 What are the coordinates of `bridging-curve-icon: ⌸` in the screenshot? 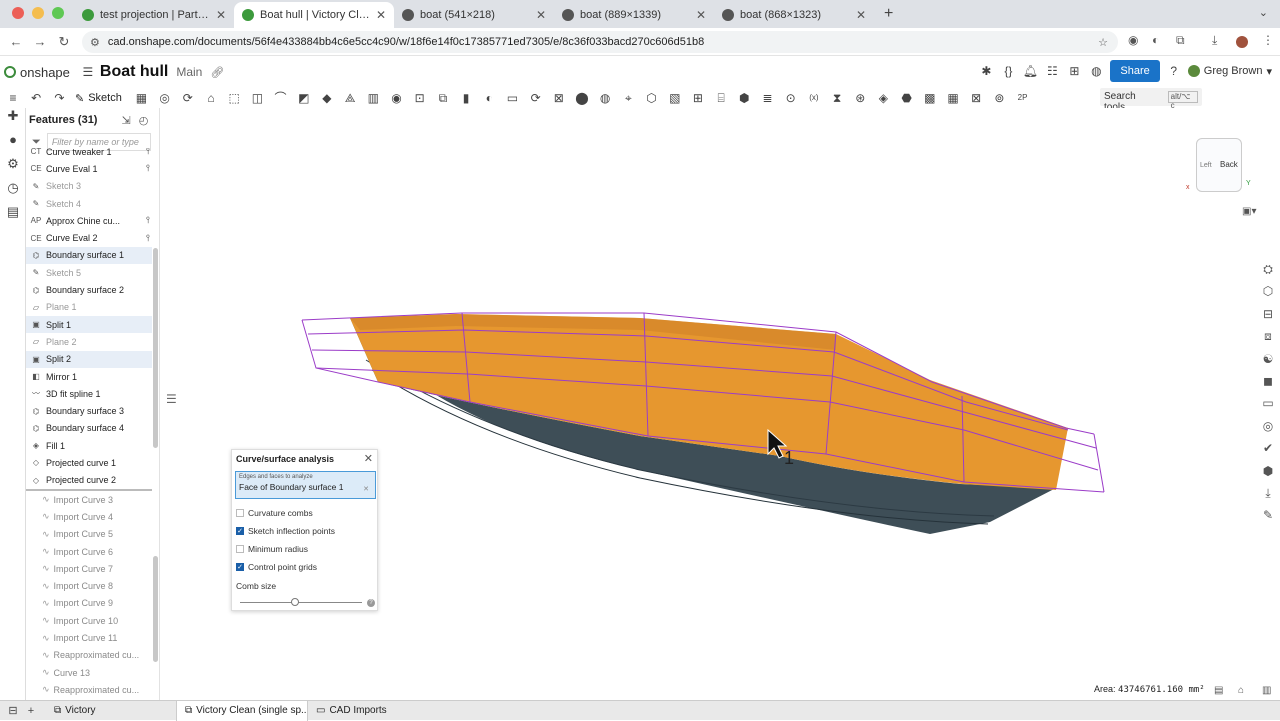 It's located at (721, 98).